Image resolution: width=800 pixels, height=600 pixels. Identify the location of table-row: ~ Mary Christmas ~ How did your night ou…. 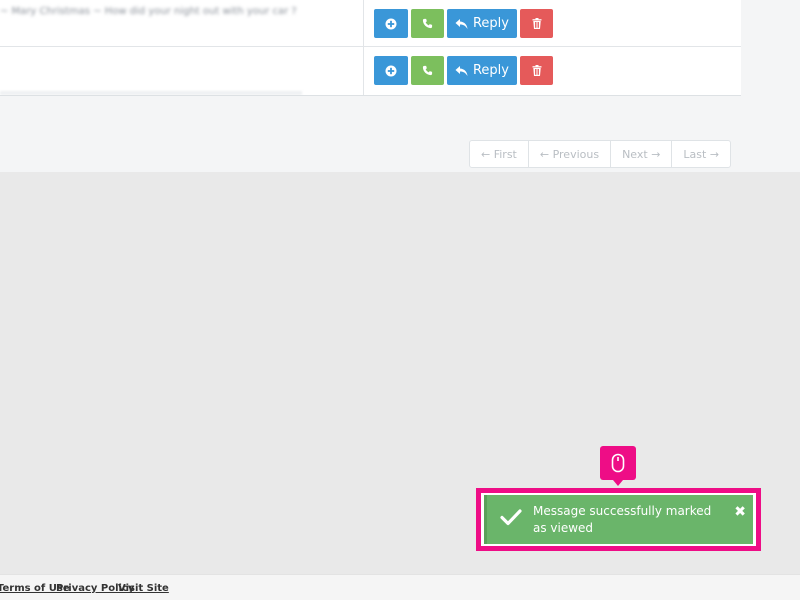
(370, 23).